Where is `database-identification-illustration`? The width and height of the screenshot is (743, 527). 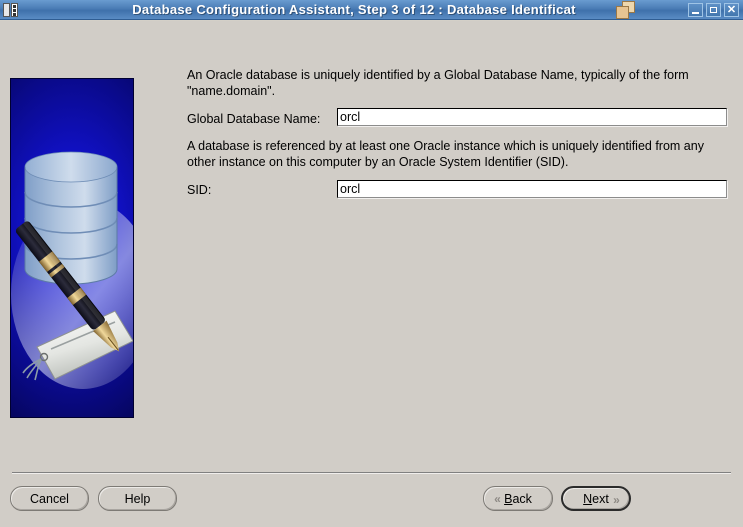 database-identification-illustration is located at coordinates (72, 248).